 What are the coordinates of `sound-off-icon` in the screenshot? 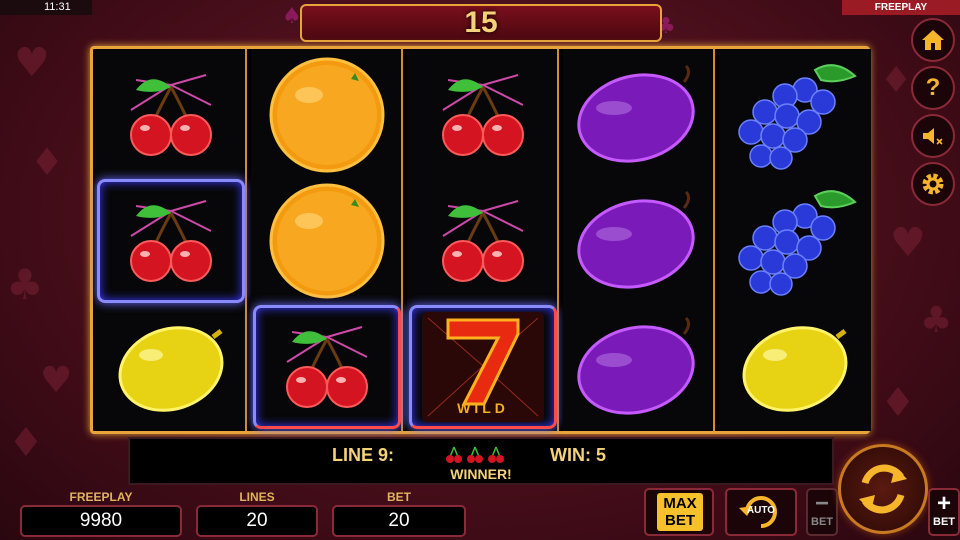 It's located at (933, 136).